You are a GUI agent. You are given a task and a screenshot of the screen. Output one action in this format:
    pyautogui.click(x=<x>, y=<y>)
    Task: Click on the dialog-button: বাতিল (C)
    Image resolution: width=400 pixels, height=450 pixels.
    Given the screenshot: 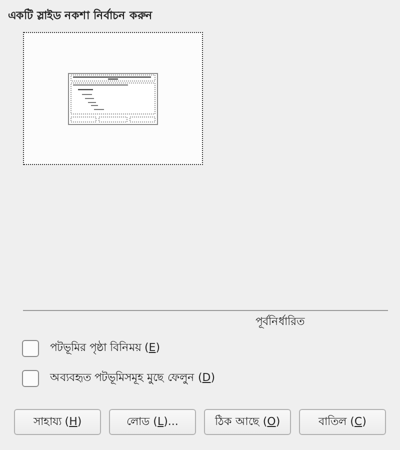 What is the action you would take?
    pyautogui.click(x=342, y=422)
    